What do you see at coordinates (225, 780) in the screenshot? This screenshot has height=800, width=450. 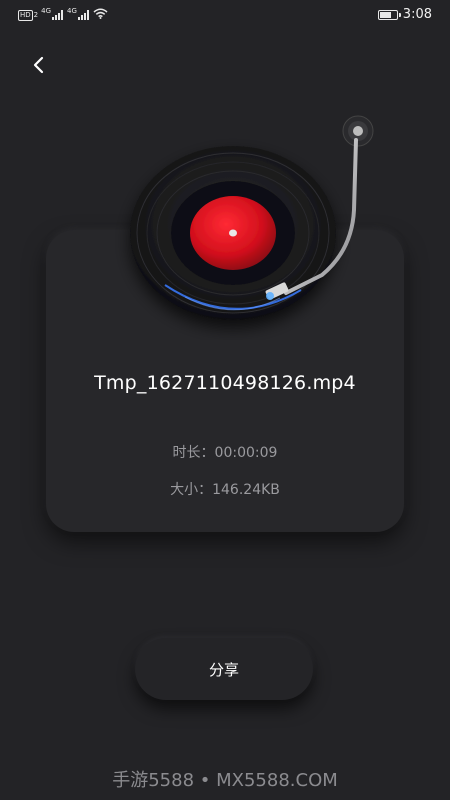 I see `watermark: 手游5588 • MX5588.COM` at bounding box center [225, 780].